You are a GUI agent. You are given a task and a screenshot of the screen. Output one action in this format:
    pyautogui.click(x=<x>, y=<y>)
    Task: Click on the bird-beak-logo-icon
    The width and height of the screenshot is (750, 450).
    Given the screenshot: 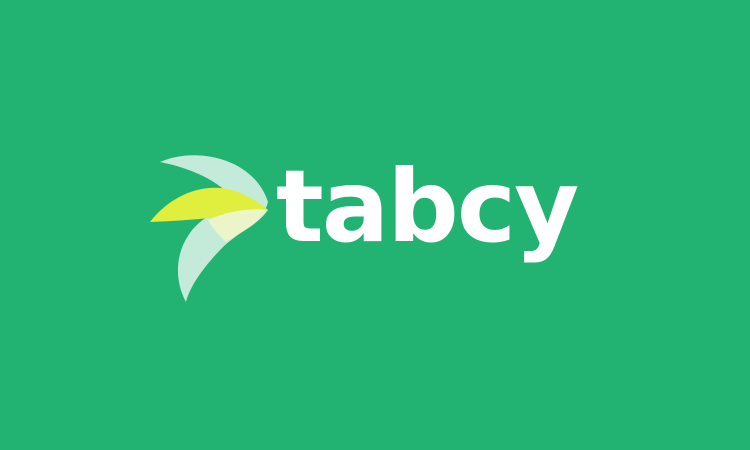 What is the action you would take?
    pyautogui.click(x=209, y=228)
    